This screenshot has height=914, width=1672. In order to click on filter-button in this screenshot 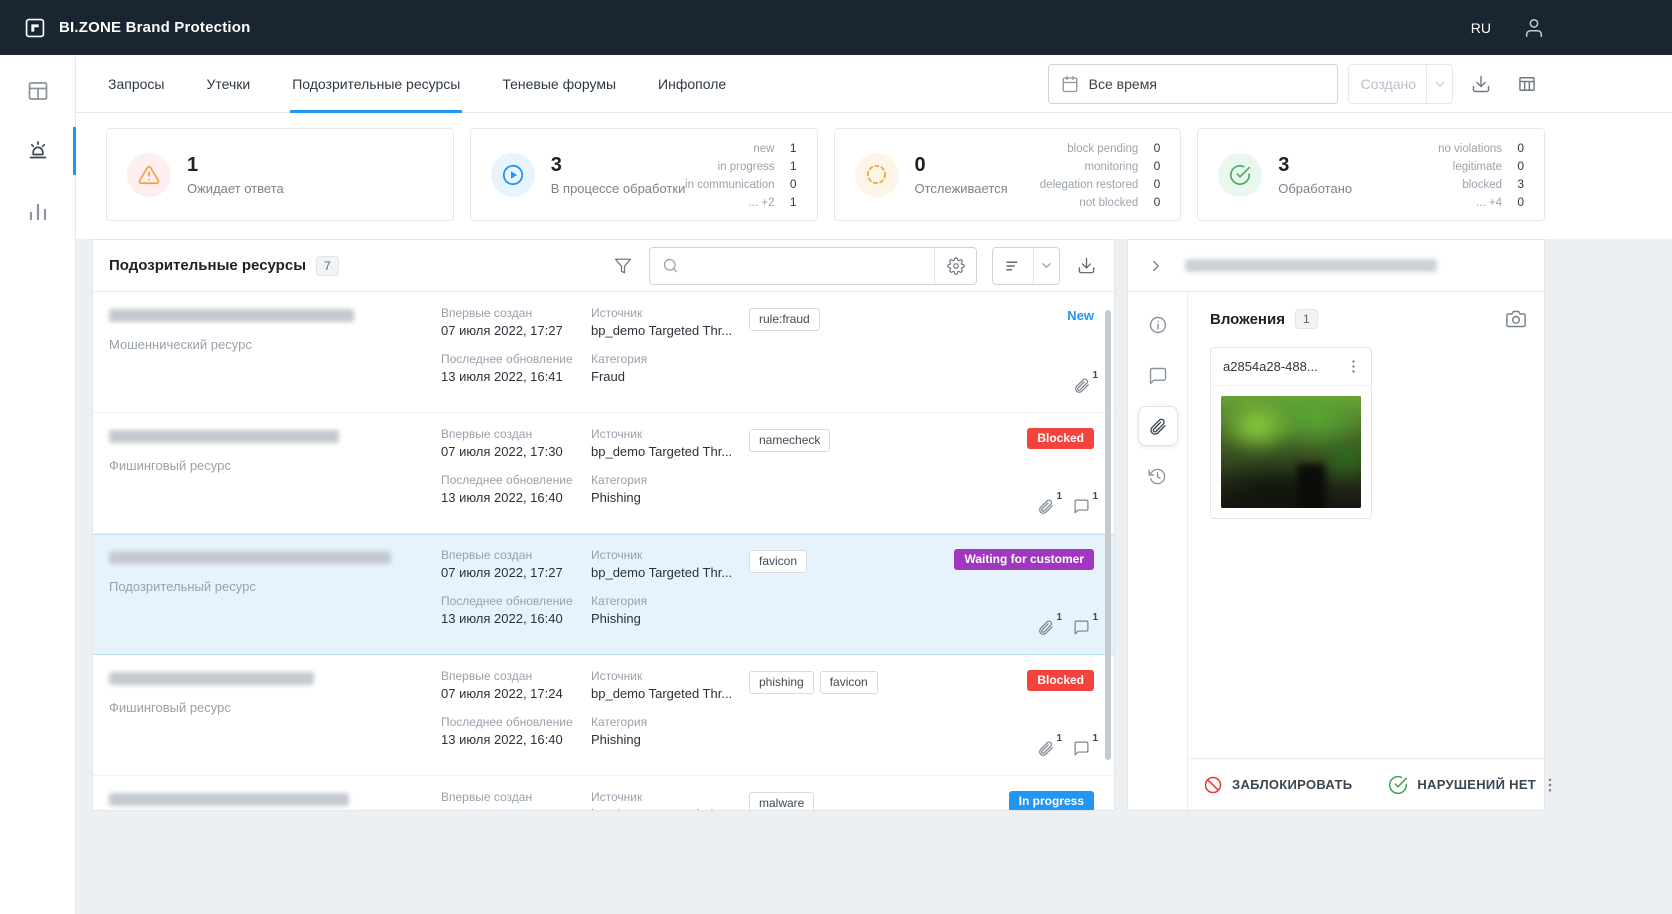, I will do `click(623, 266)`.